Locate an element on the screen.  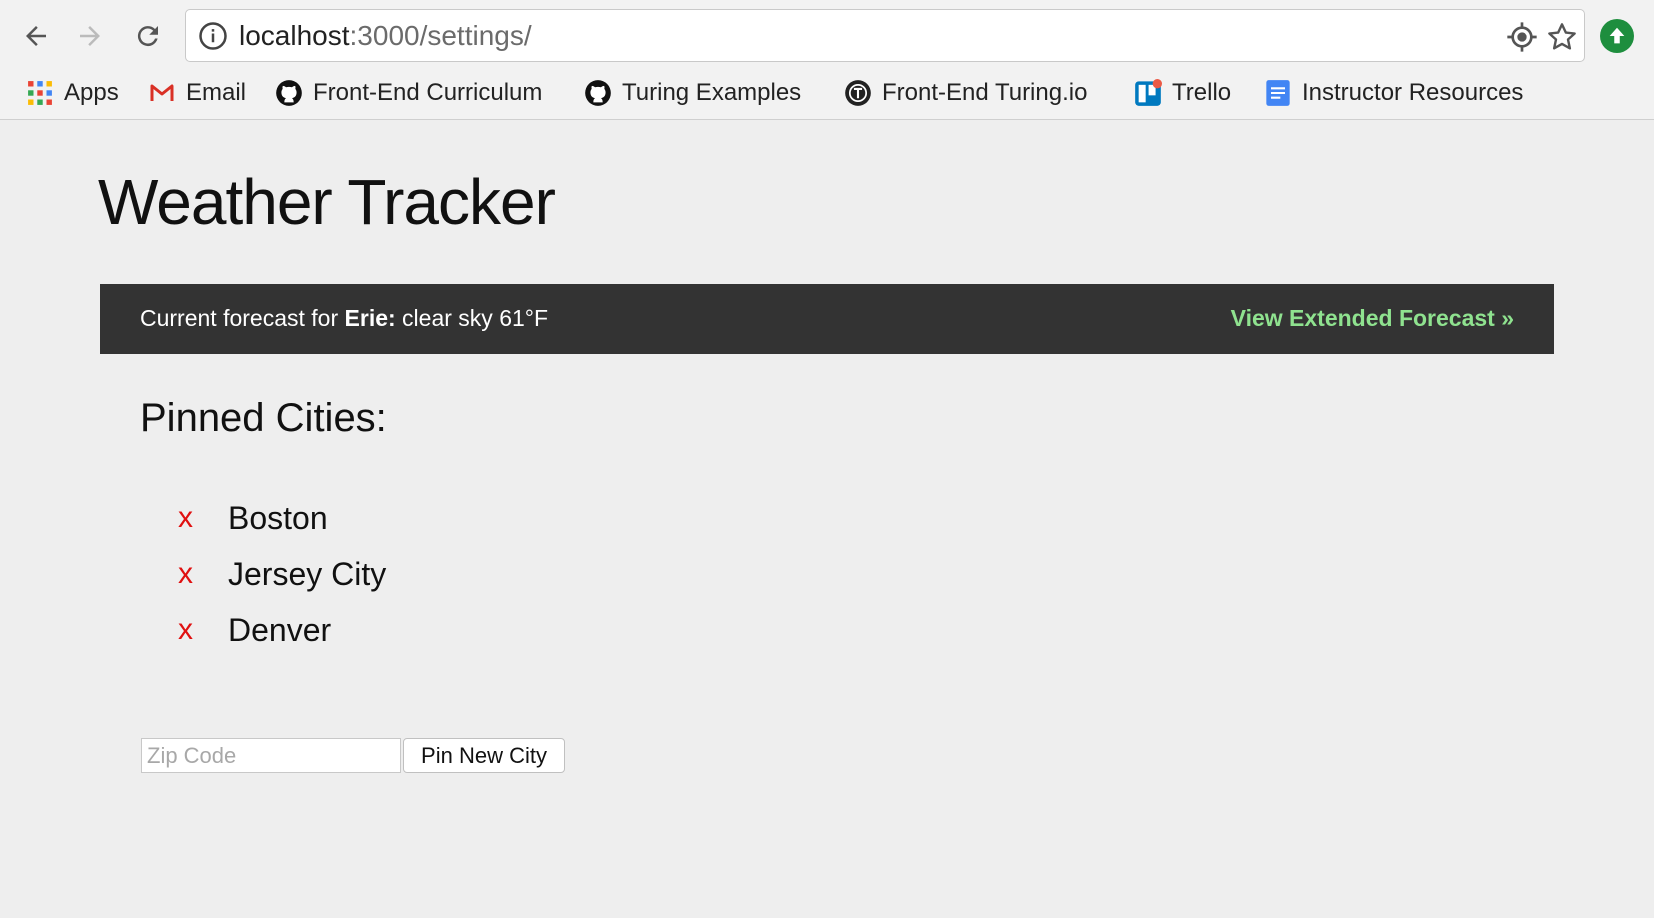
apps-grid-icon is located at coordinates (40, 93).